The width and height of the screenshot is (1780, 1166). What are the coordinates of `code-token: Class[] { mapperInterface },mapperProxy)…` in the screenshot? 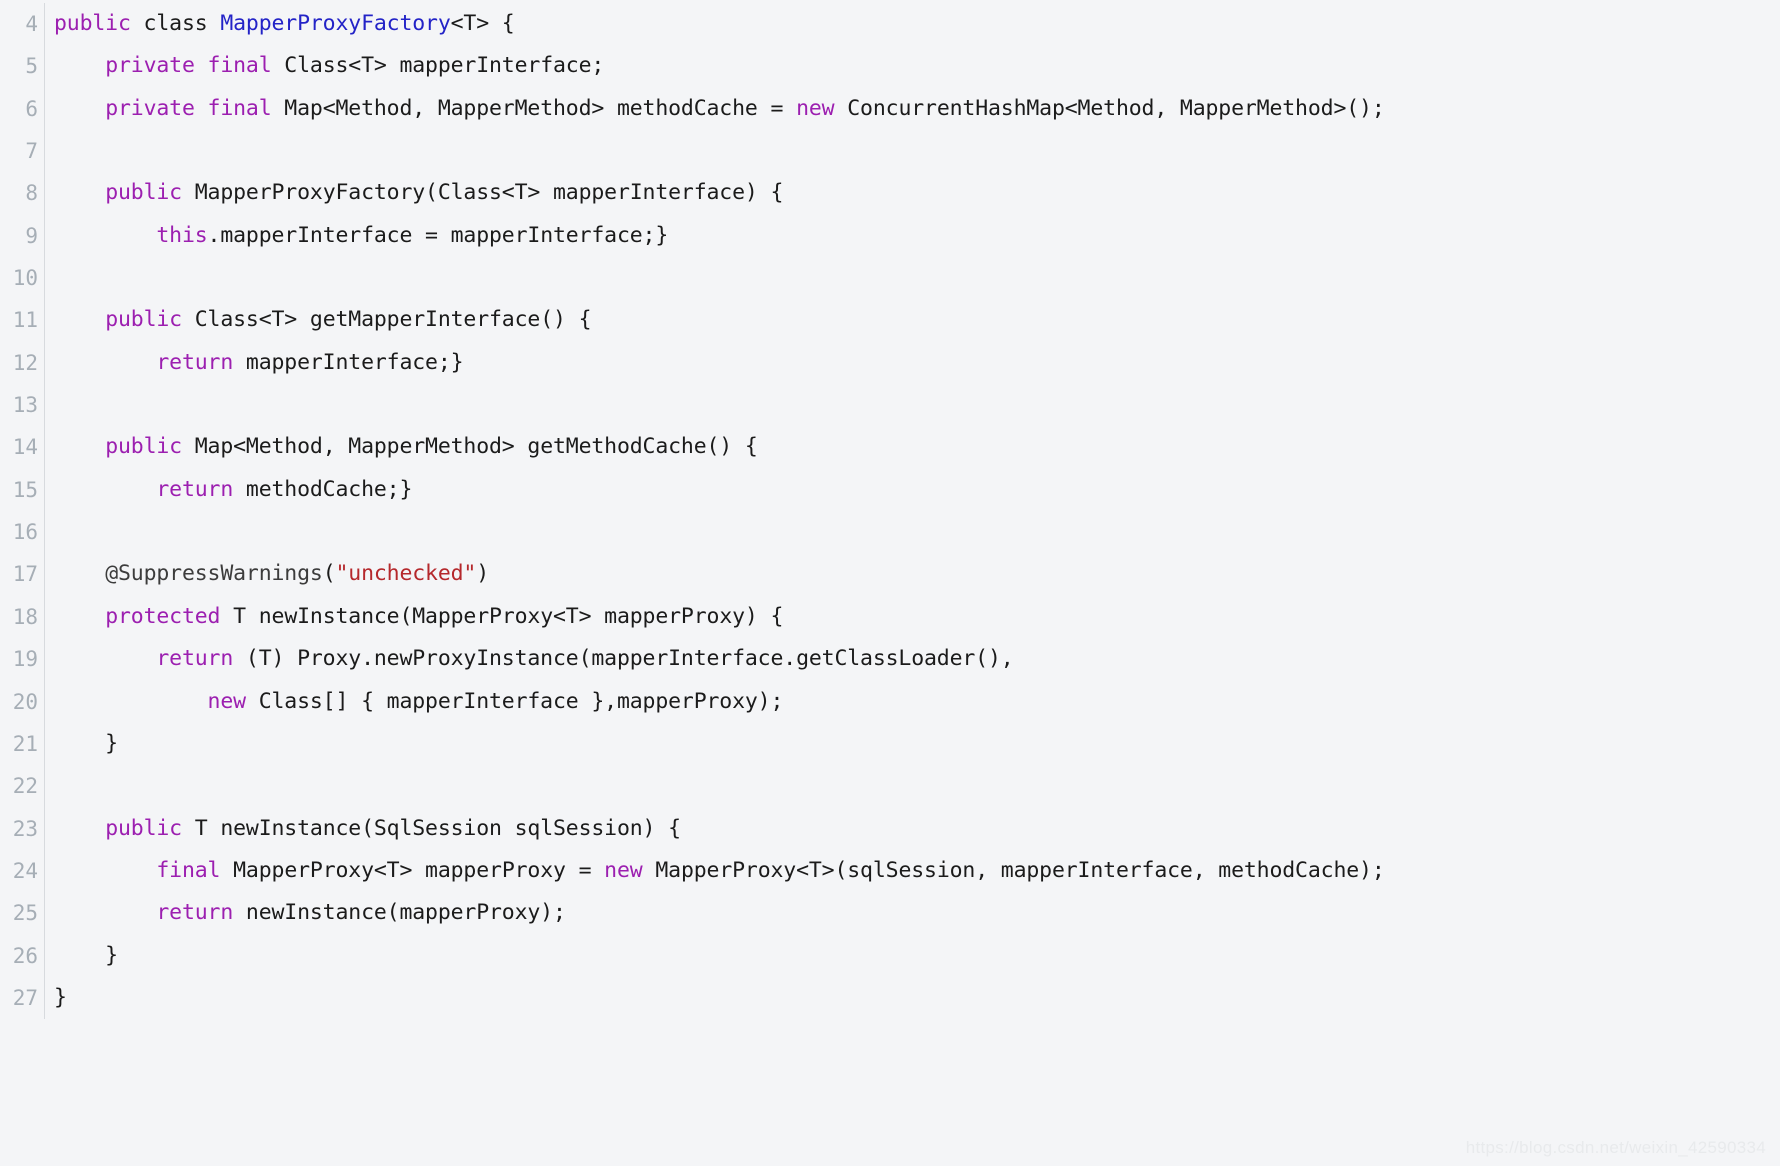 It's located at (514, 701).